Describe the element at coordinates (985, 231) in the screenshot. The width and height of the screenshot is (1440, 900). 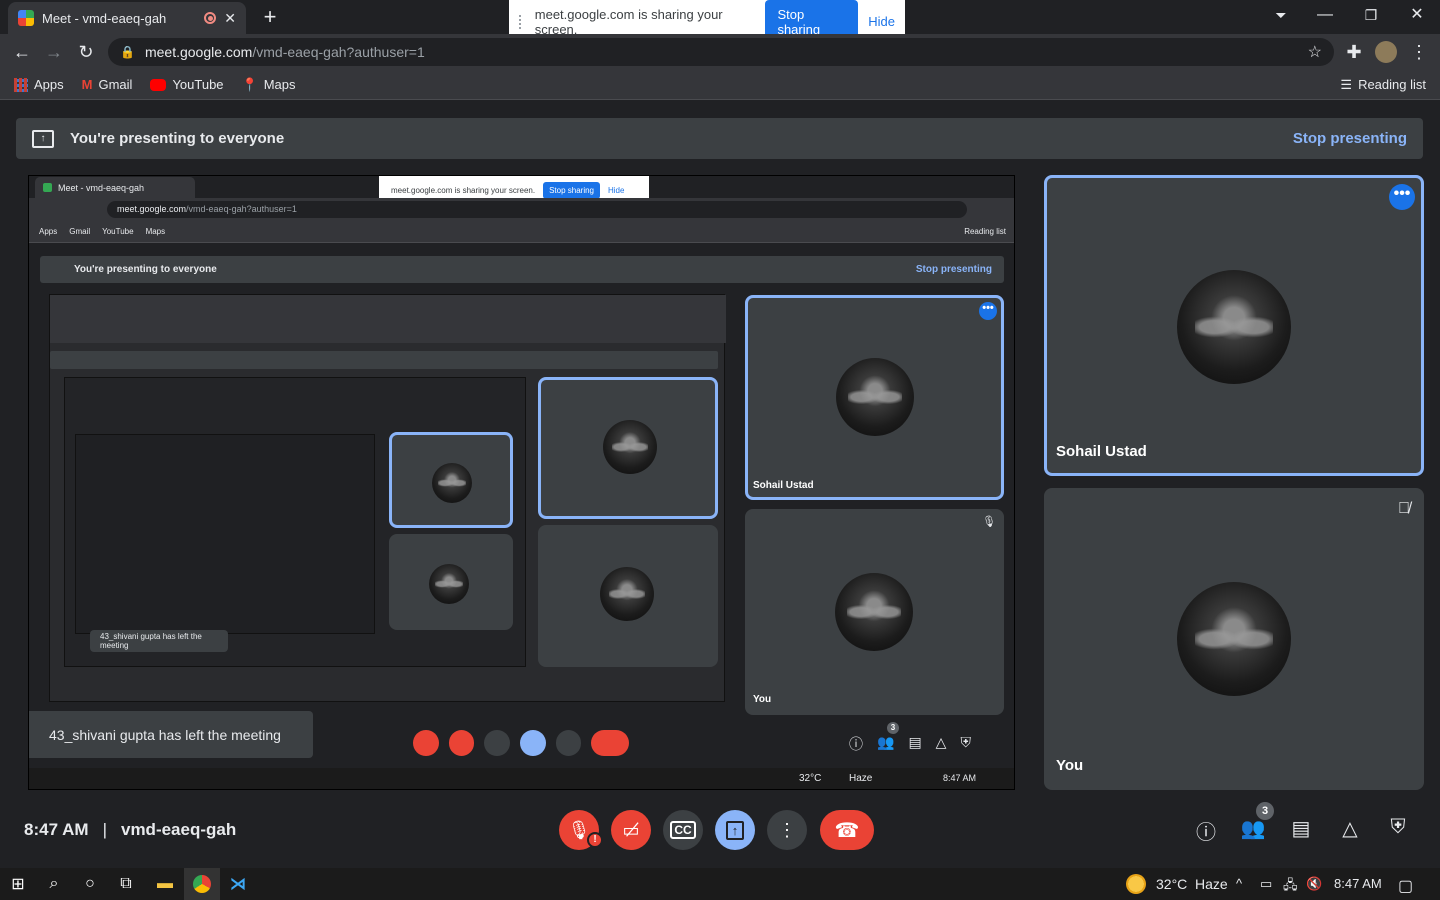
I see `nested-reading-list: Reading list` at that location.